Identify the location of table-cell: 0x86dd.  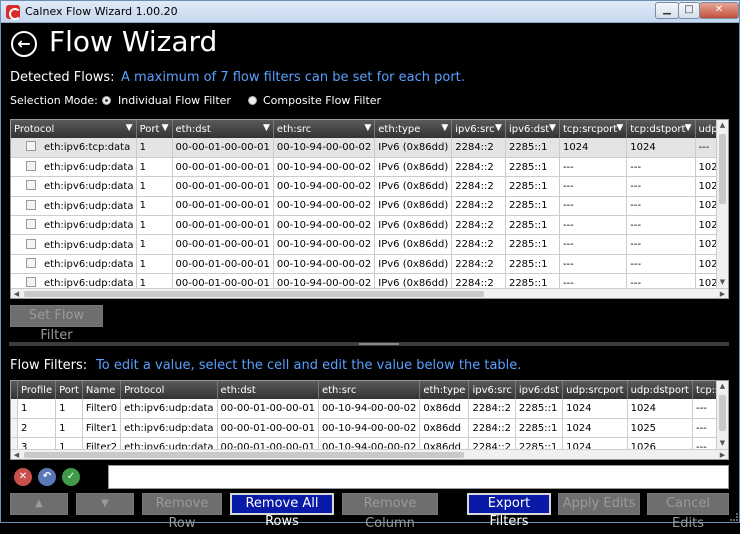
(444, 409).